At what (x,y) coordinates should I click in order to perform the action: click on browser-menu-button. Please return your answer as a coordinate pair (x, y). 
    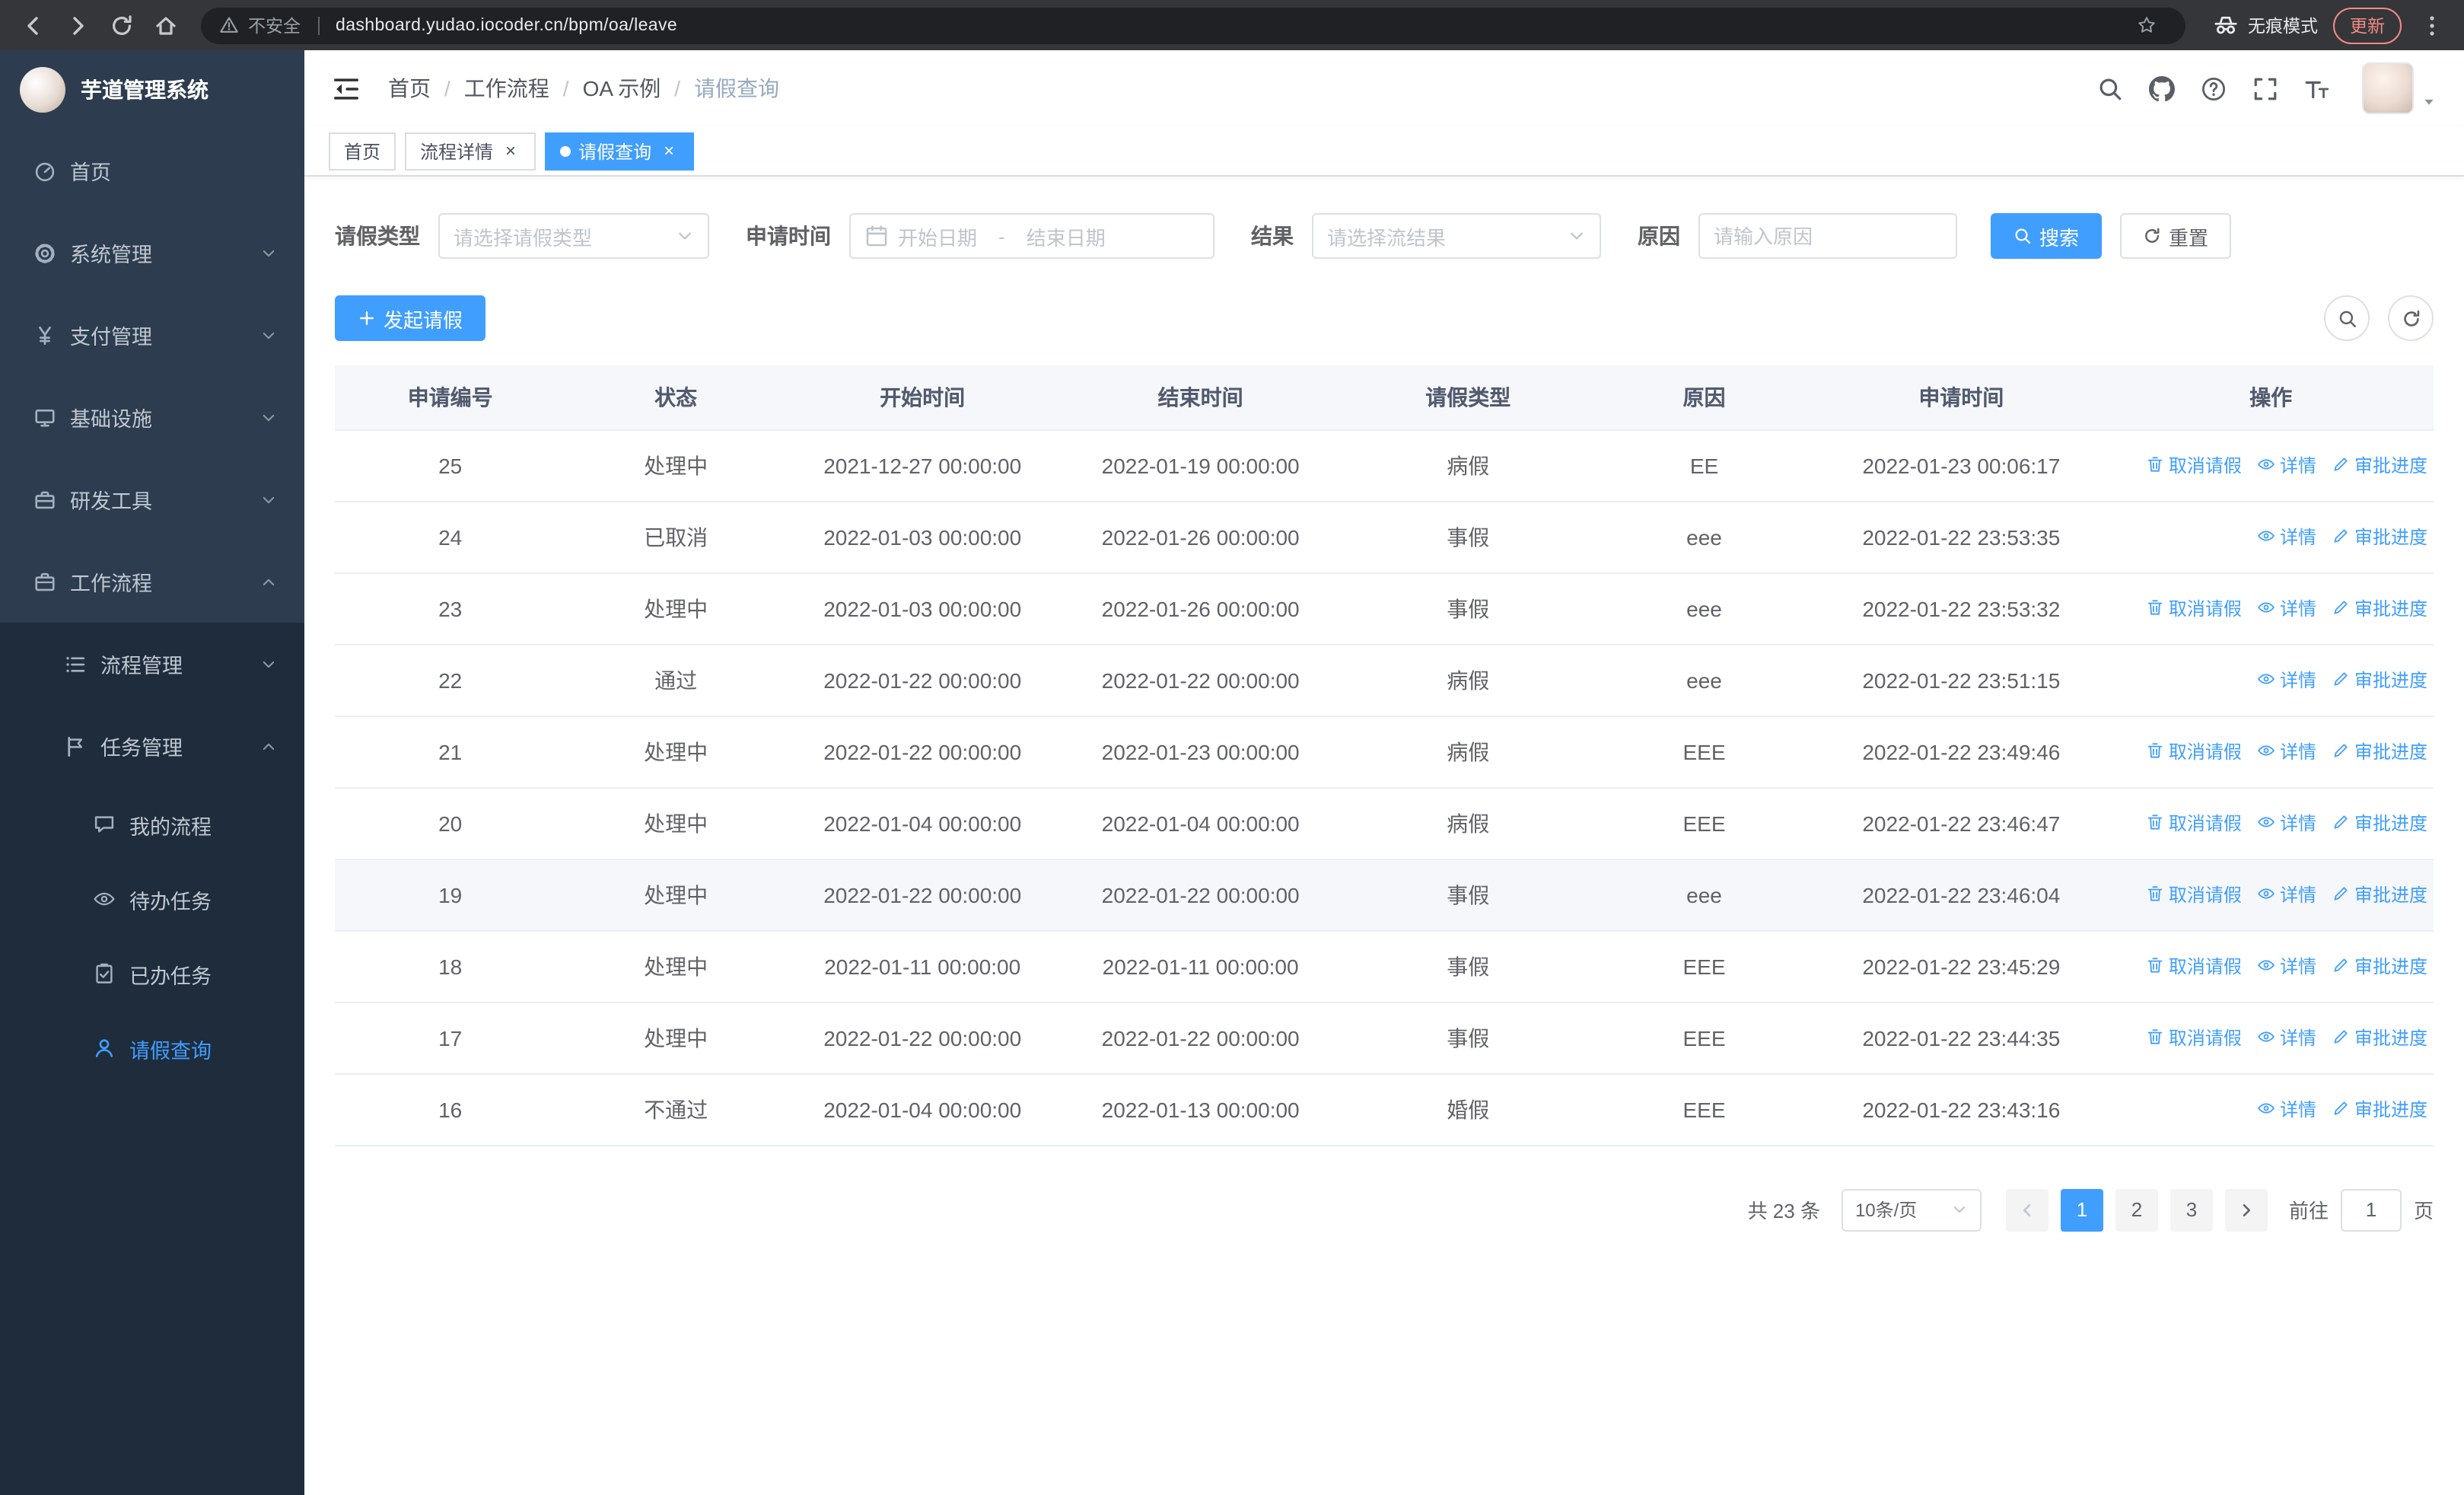
    Looking at the image, I should click on (2431, 26).